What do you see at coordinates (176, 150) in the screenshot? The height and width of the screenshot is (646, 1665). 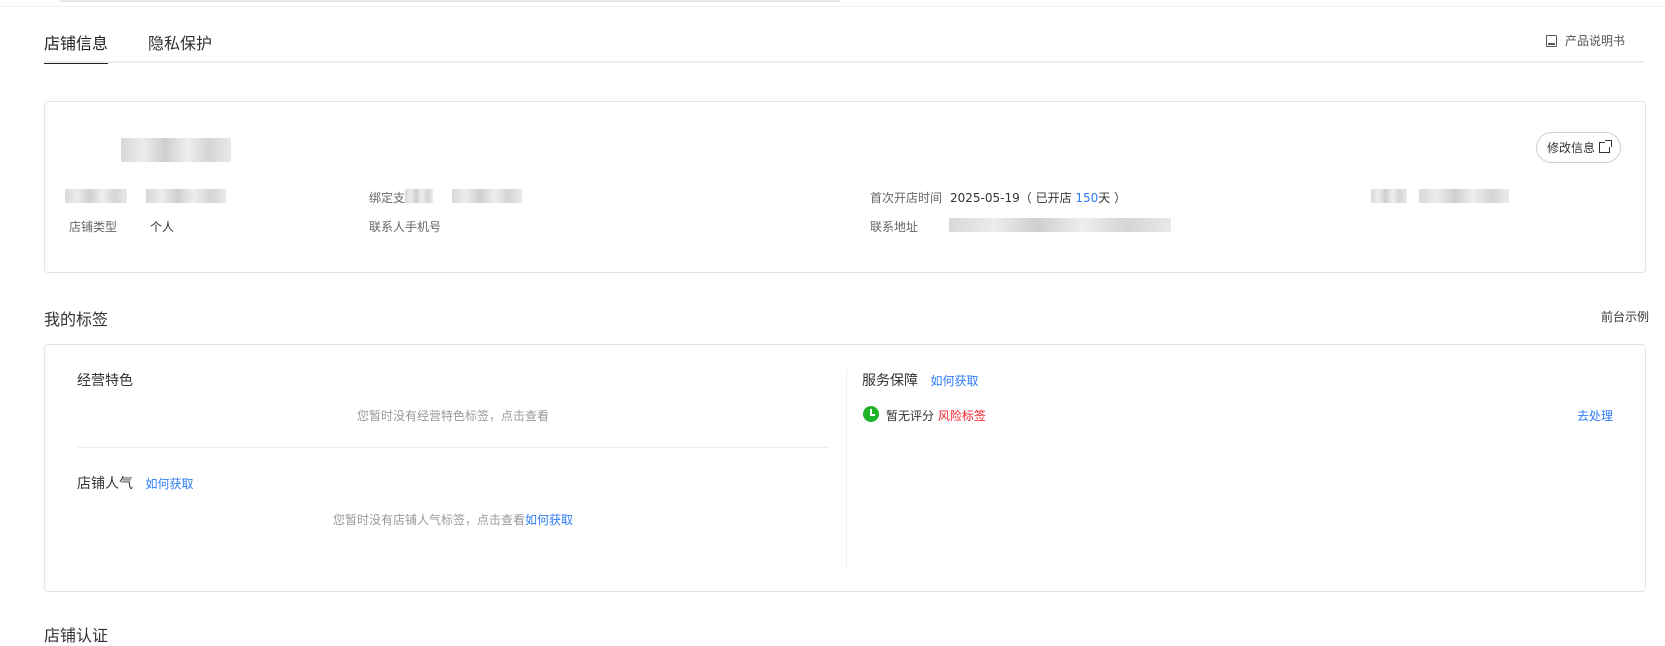 I see `shop-name-redacted` at bounding box center [176, 150].